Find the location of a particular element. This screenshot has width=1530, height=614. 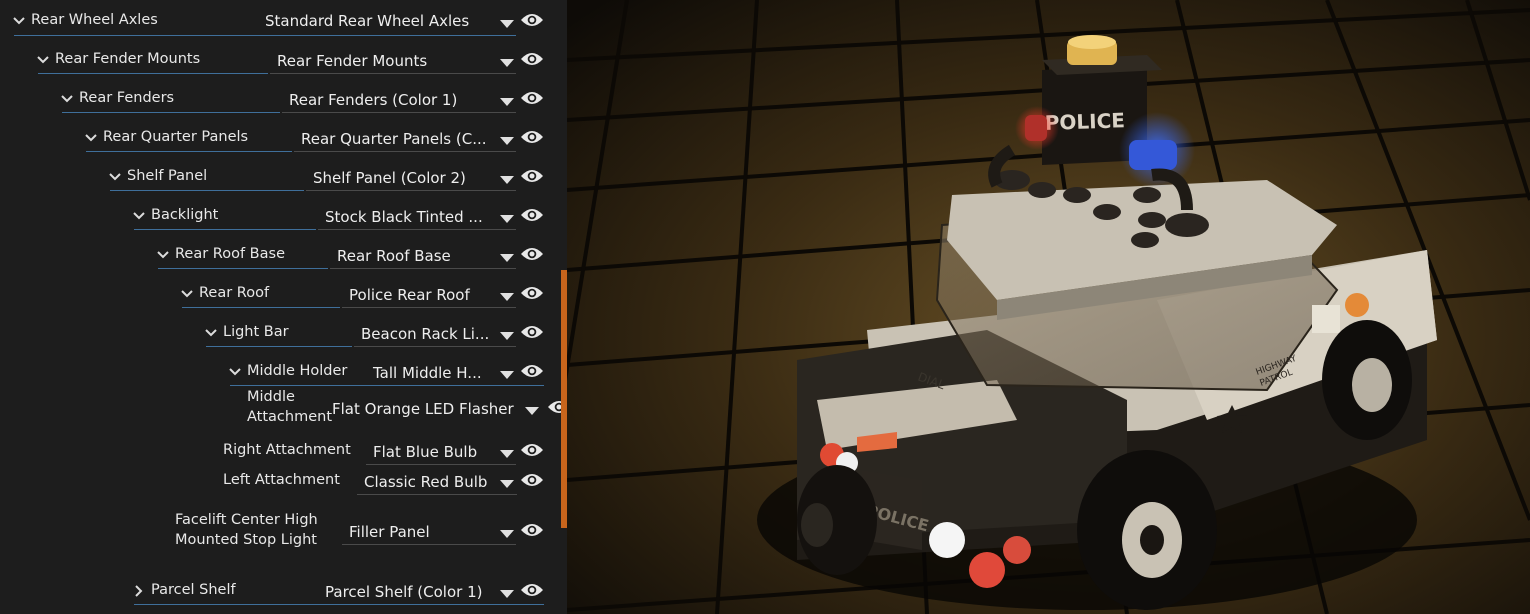

part-select-value: Rear Fenders (Color 1) is located at coordinates (373, 100).